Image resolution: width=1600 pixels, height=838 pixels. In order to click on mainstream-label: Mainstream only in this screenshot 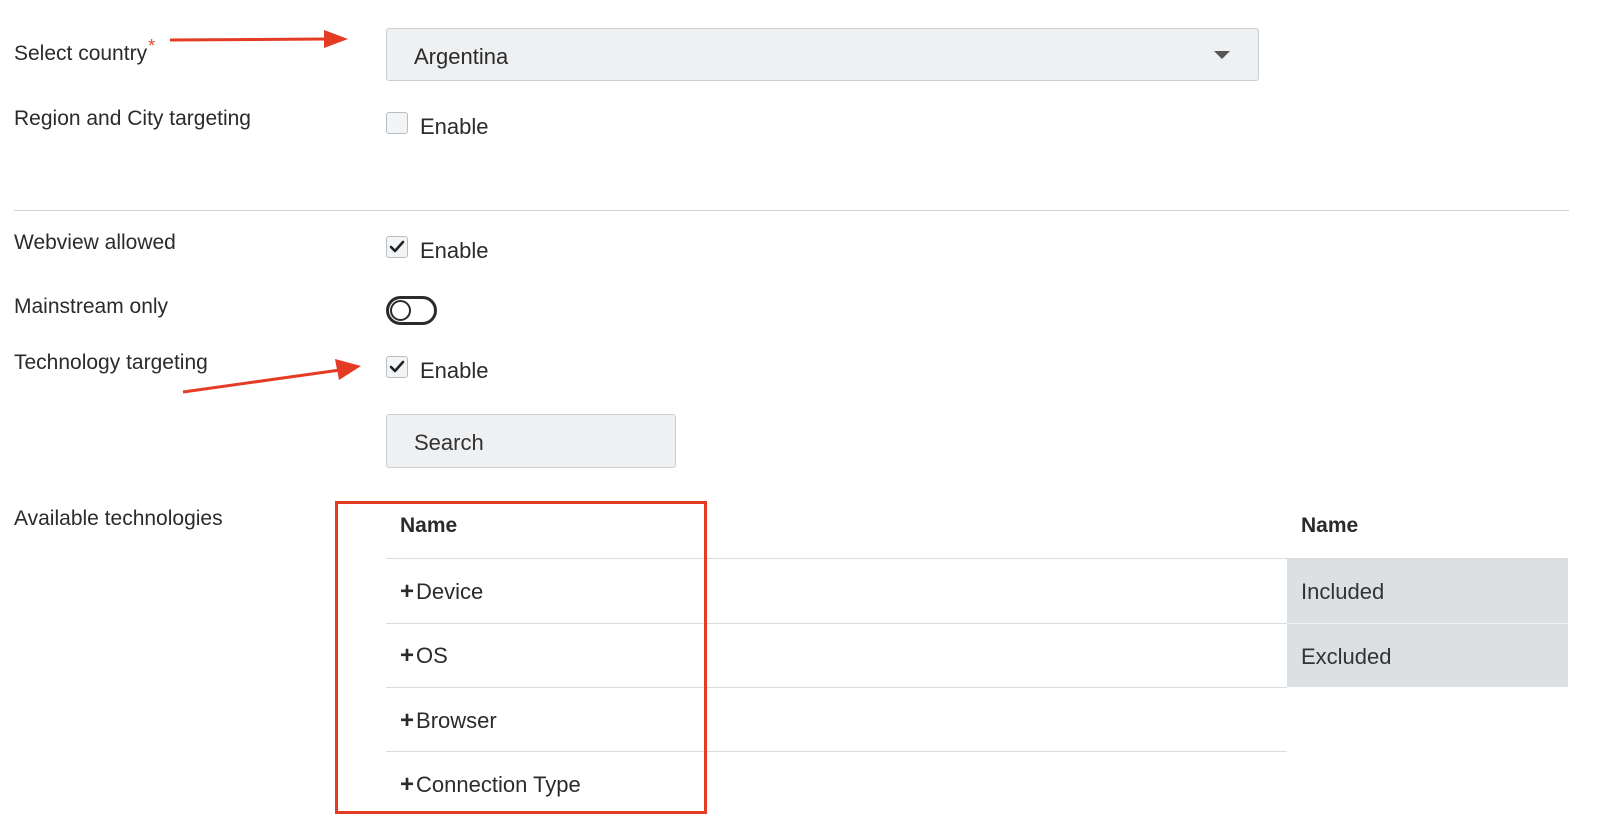, I will do `click(91, 306)`.